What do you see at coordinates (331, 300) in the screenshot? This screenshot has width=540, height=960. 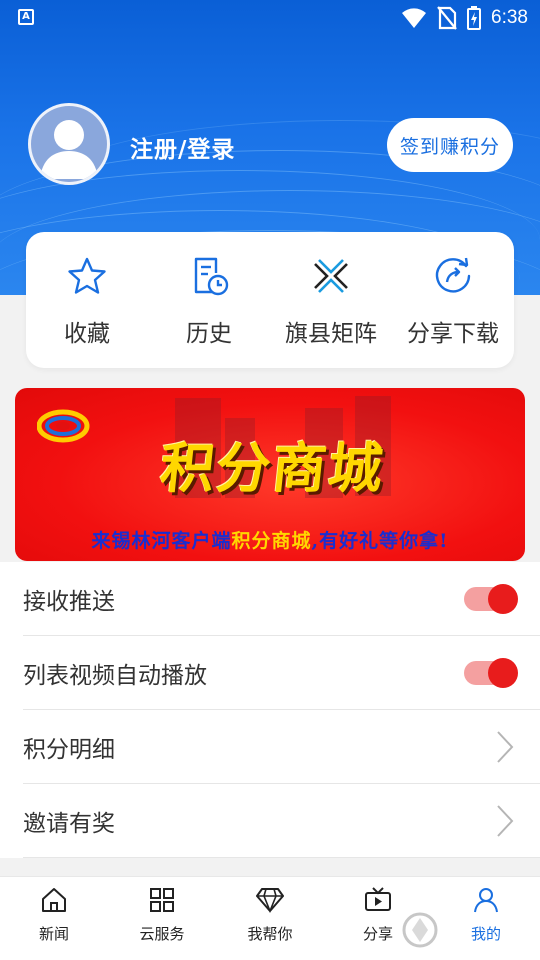 I see `shortcut-county-matrix: 旗县矩阵` at bounding box center [331, 300].